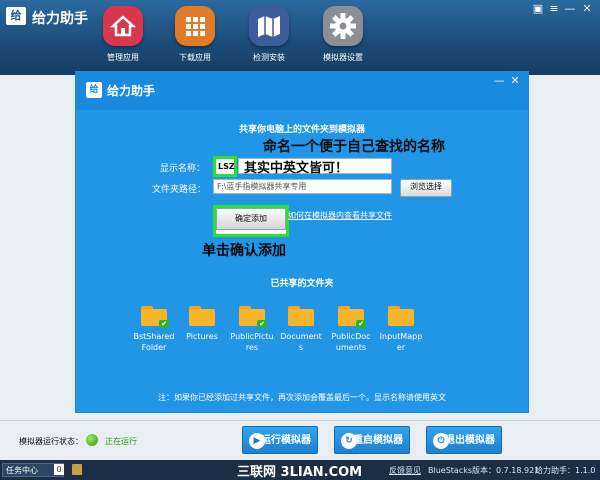 The image size is (600, 480). I want to click on dialog-minimize-button: —, so click(499, 81).